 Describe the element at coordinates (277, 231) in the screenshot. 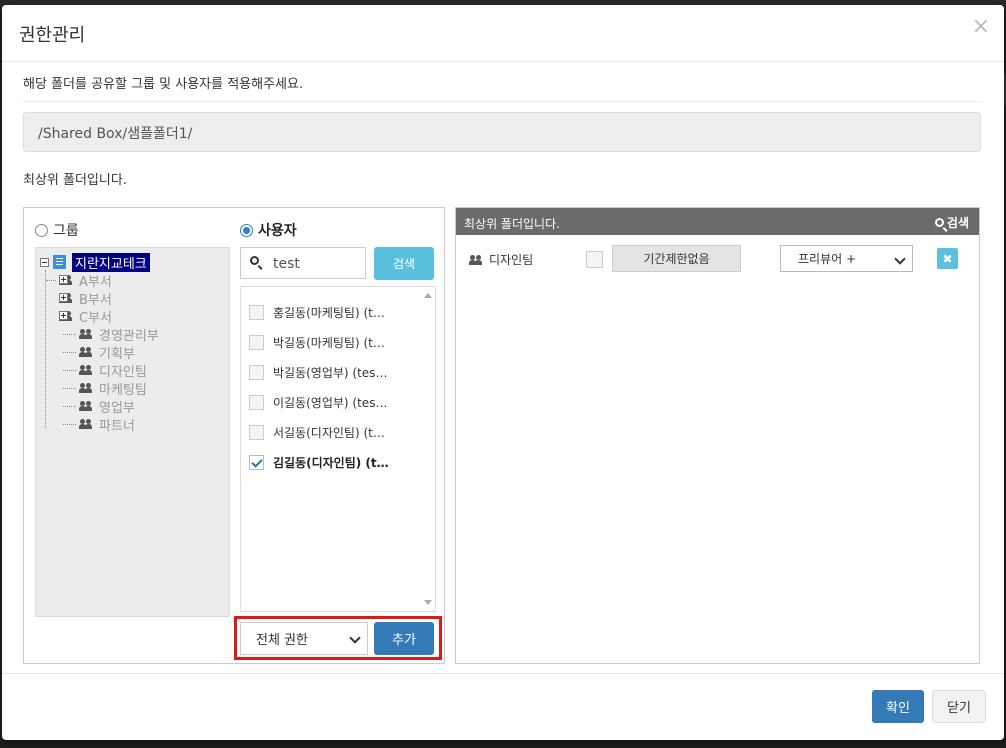

I see `radio-user-label: 사용자` at that location.